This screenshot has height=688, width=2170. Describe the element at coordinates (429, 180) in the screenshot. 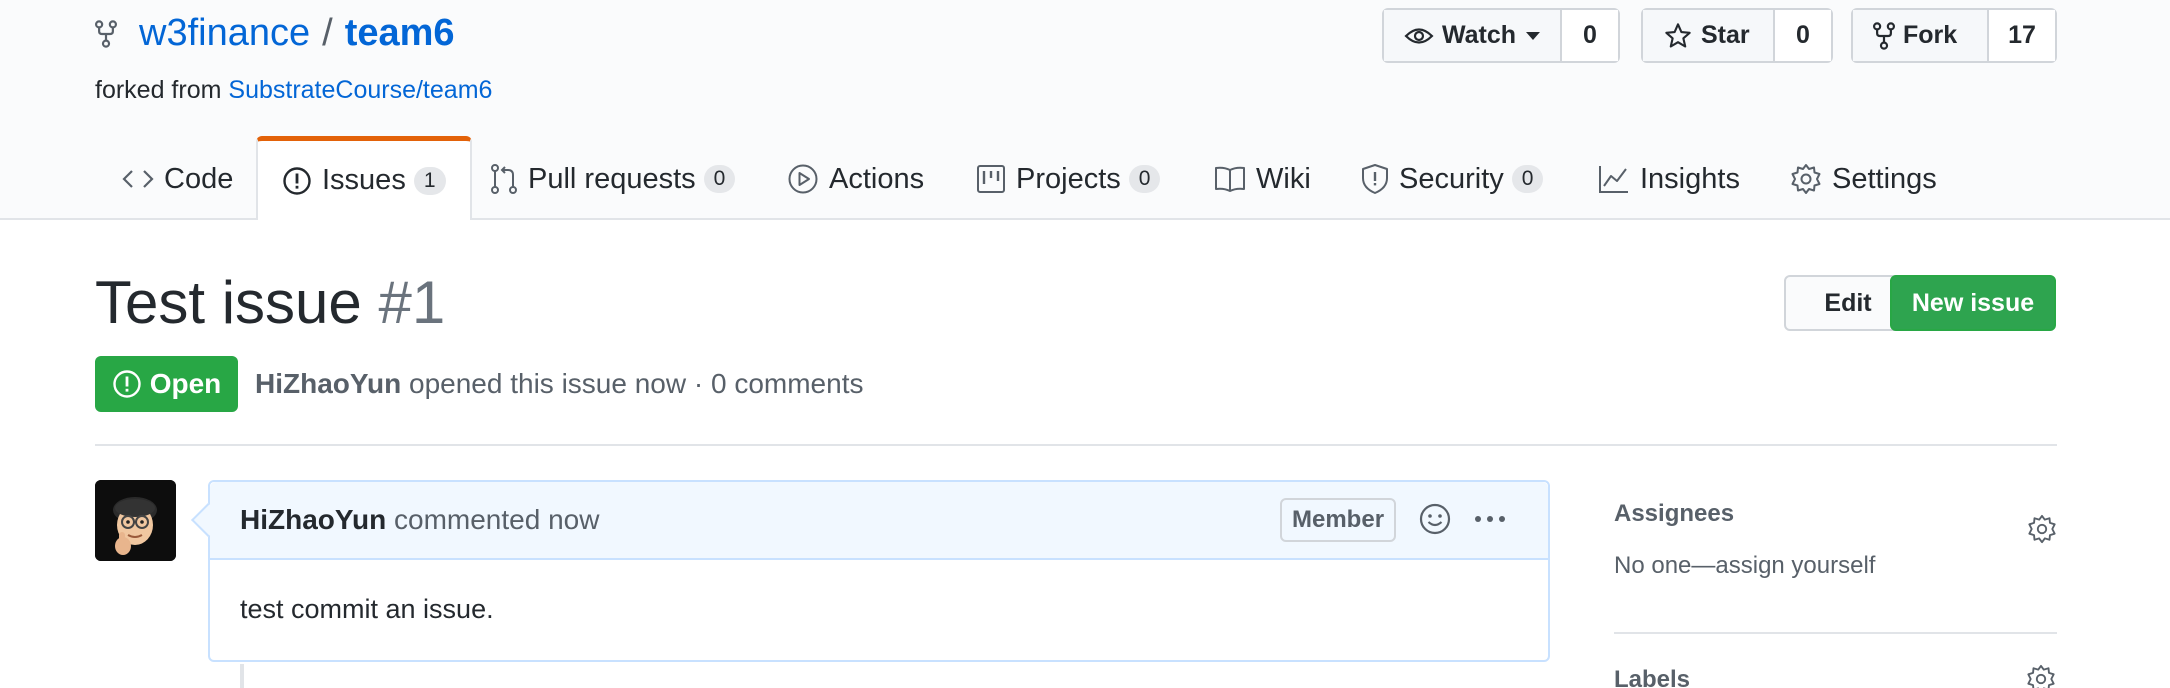

I see `tab-issues-count: 1` at that location.